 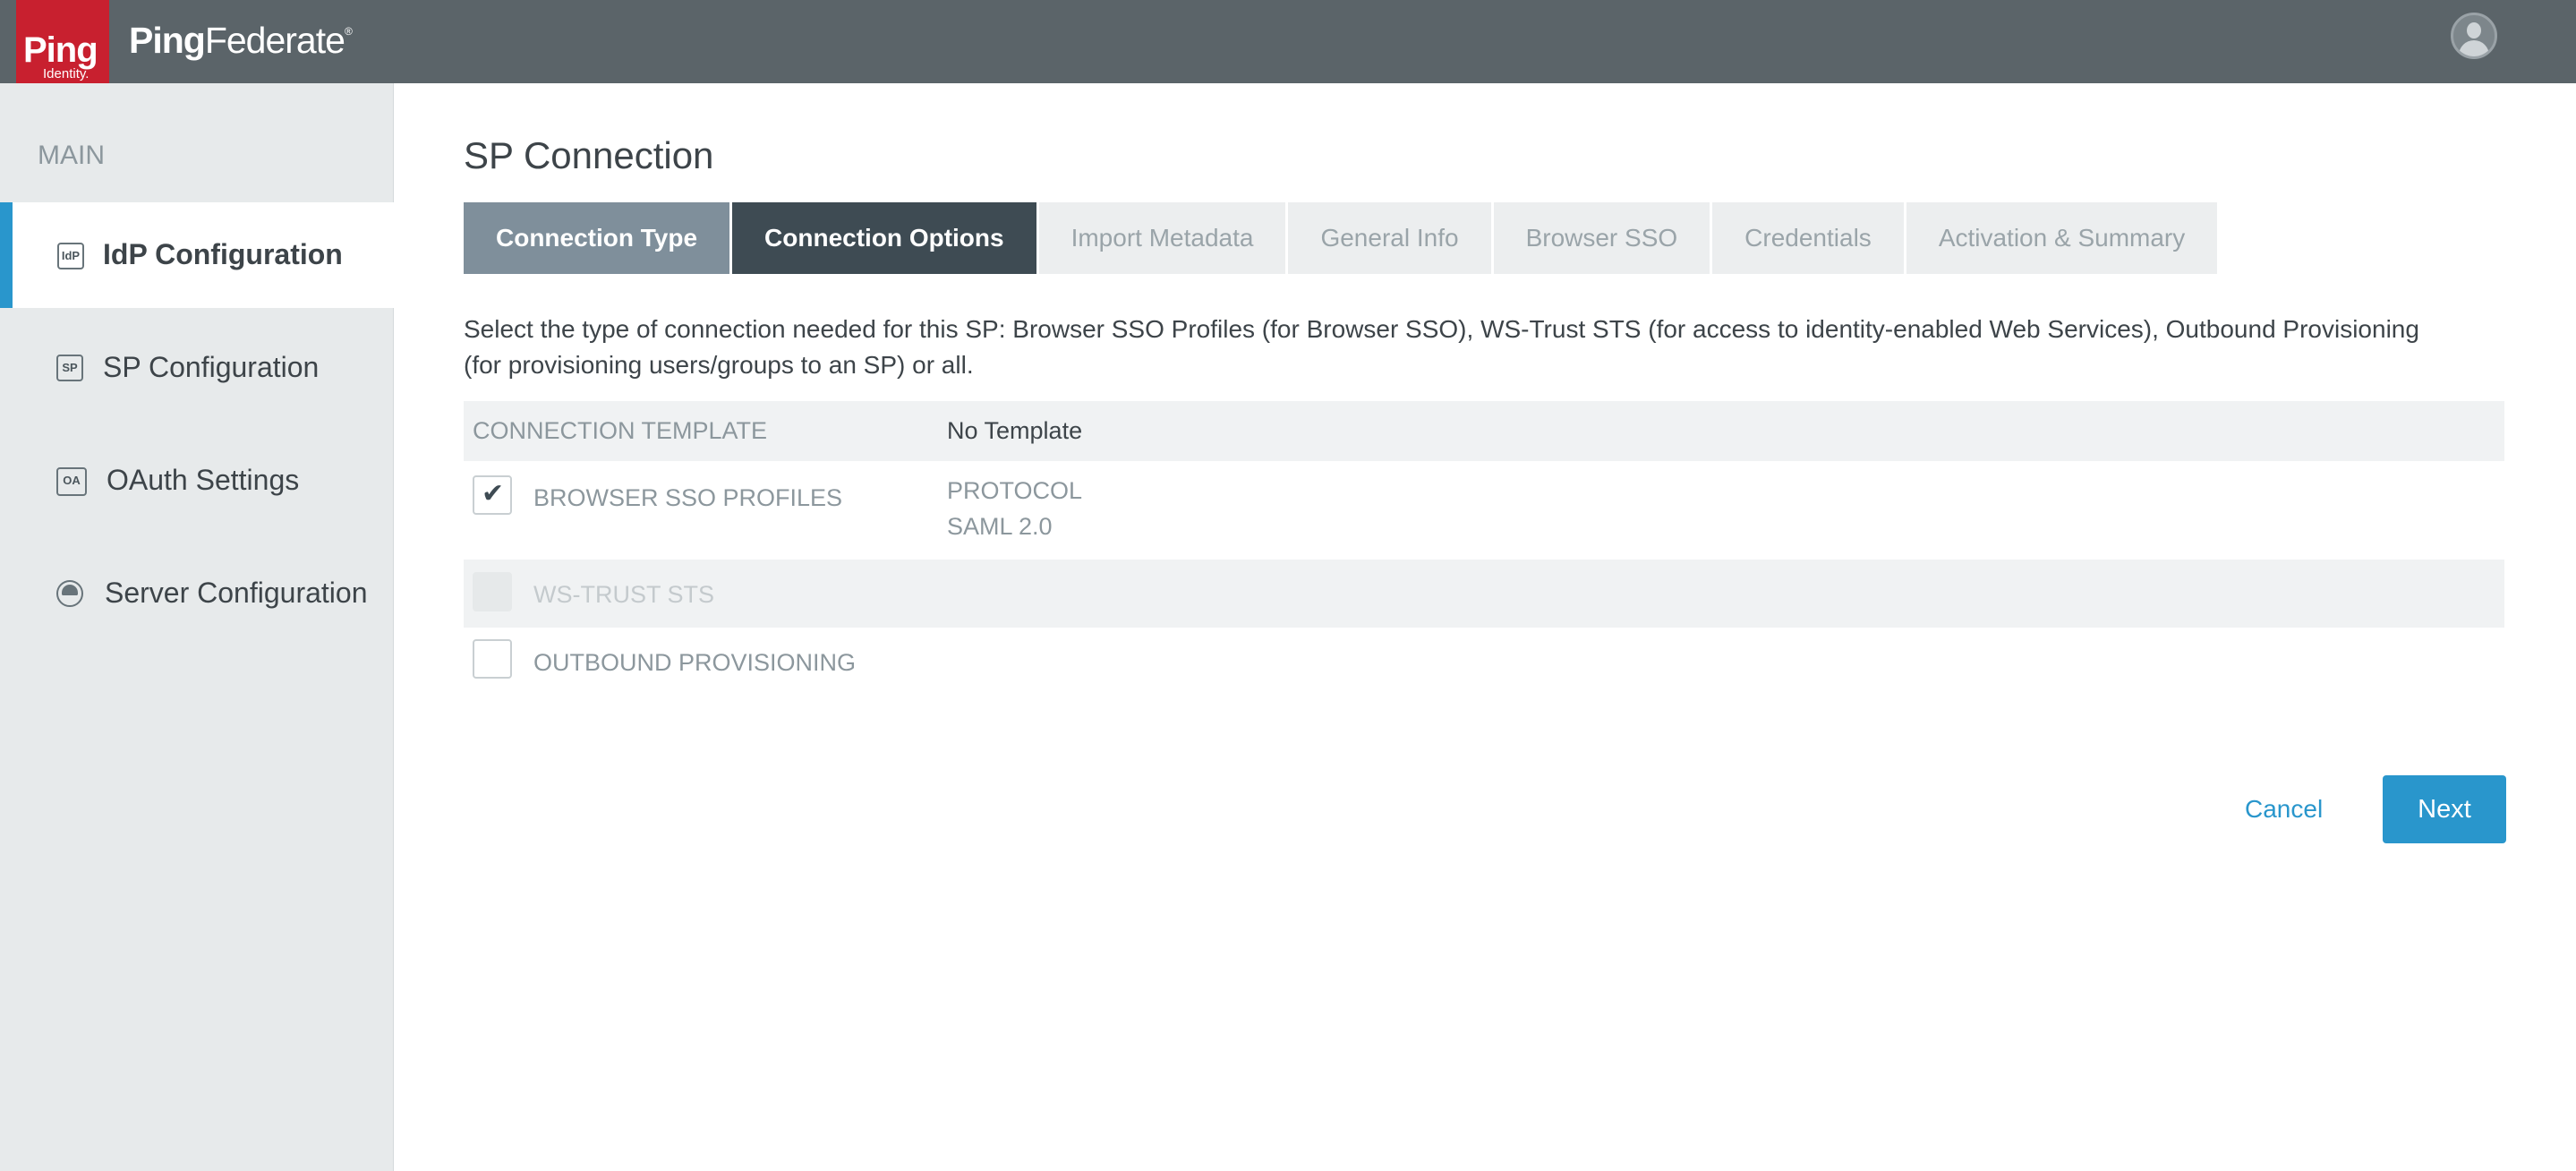 What do you see at coordinates (211, 367) in the screenshot?
I see `sidebar-item-label: SP Configuration` at bounding box center [211, 367].